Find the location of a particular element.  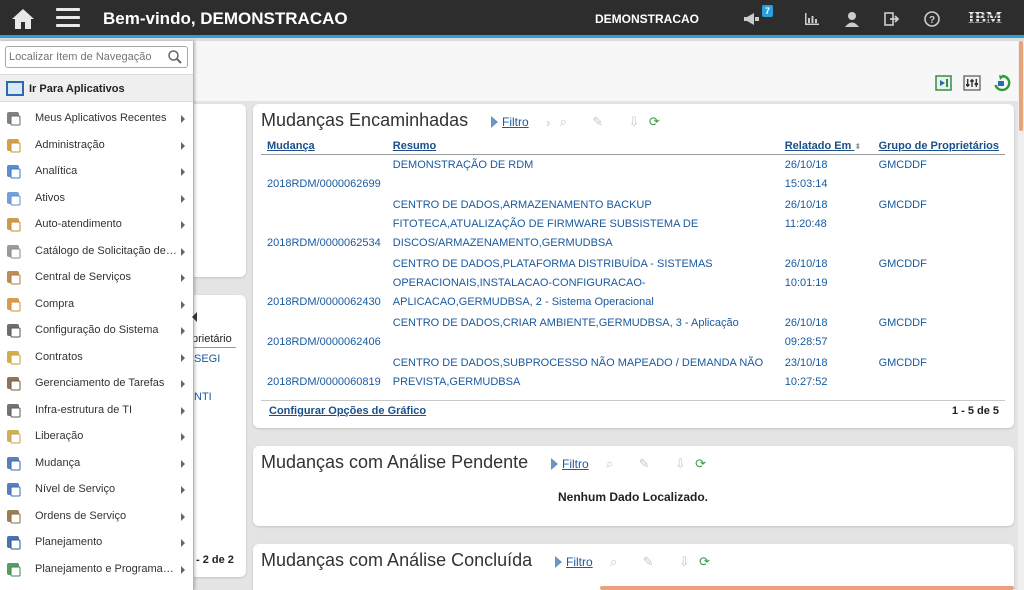

configure-chart-options-link: Configurar Opções de Gráfico is located at coordinates (347, 411).